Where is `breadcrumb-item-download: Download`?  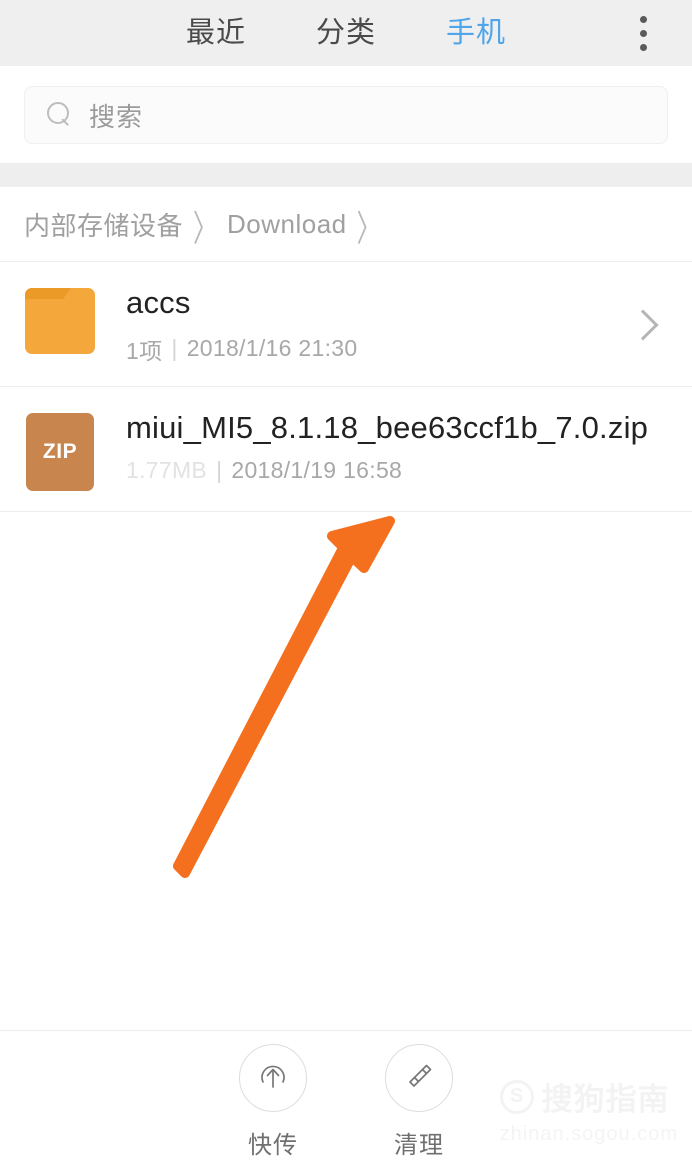 breadcrumb-item-download: Download is located at coordinates (287, 224).